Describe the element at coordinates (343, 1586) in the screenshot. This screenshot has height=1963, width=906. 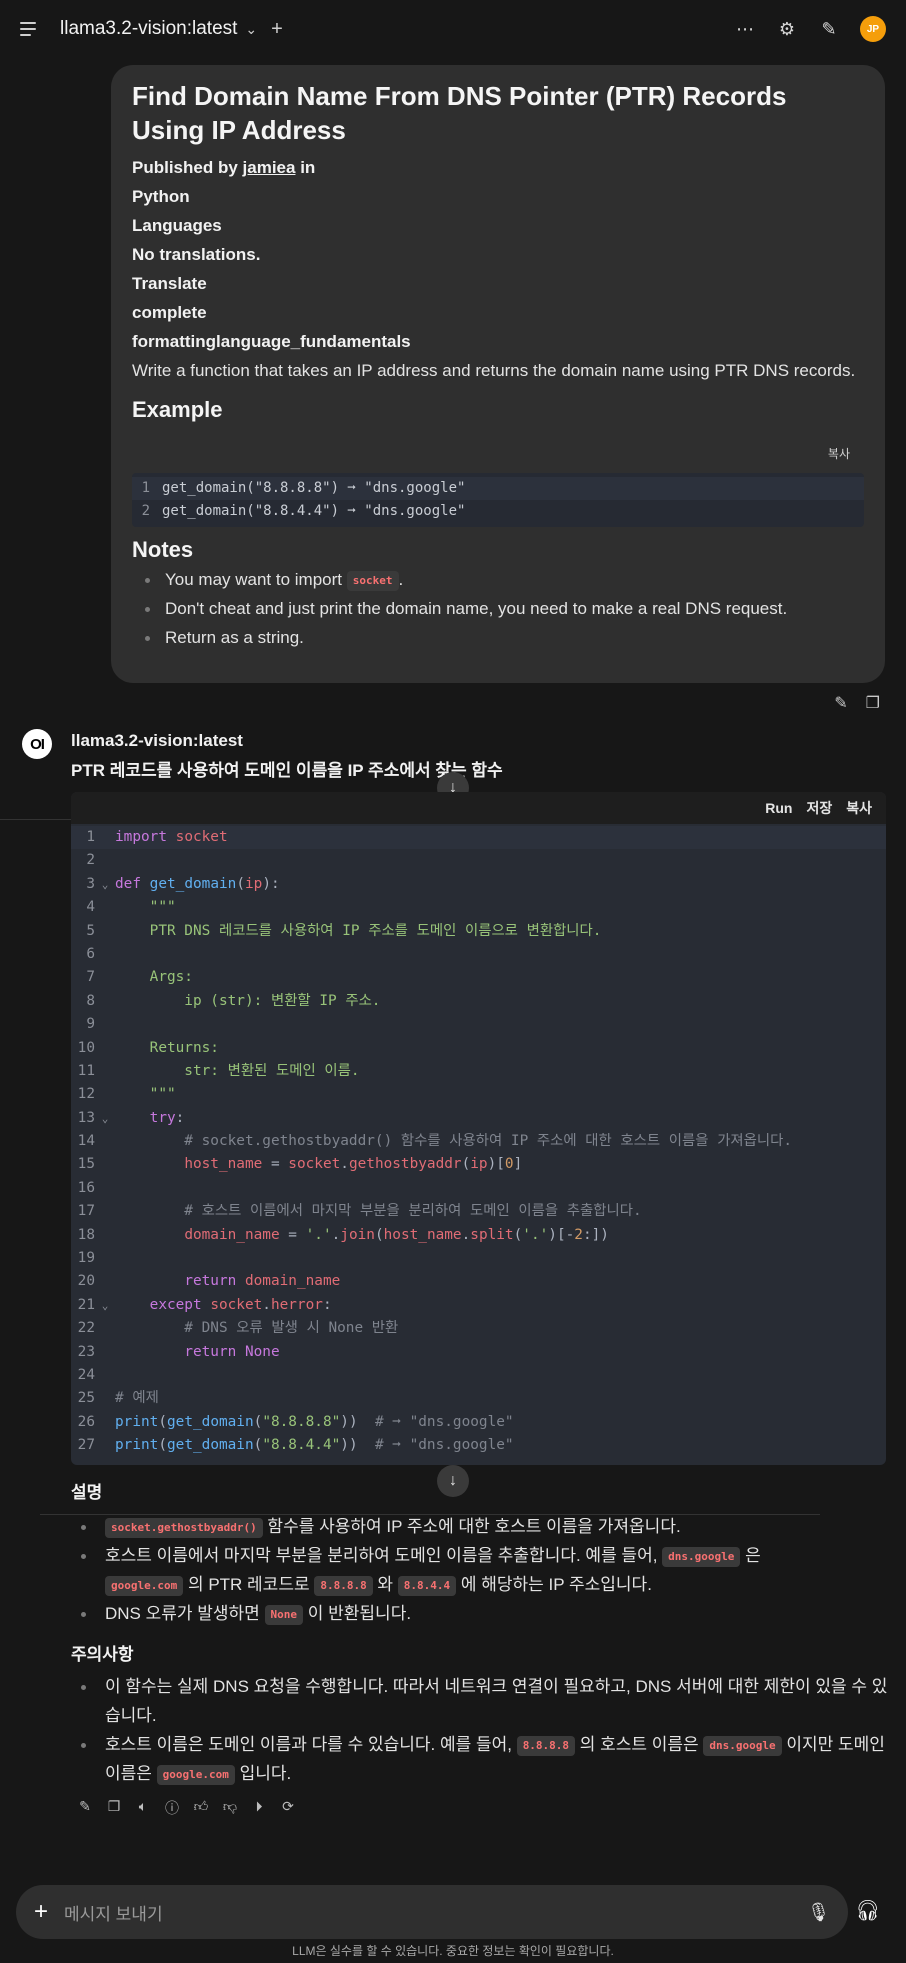
I see `inline-code: 8.8.8.8` at that location.